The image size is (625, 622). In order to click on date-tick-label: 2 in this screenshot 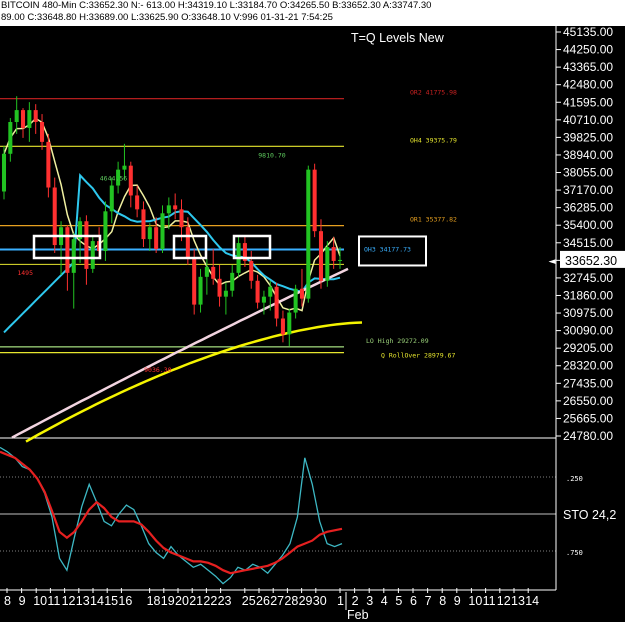, I will do `click(355, 601)`.